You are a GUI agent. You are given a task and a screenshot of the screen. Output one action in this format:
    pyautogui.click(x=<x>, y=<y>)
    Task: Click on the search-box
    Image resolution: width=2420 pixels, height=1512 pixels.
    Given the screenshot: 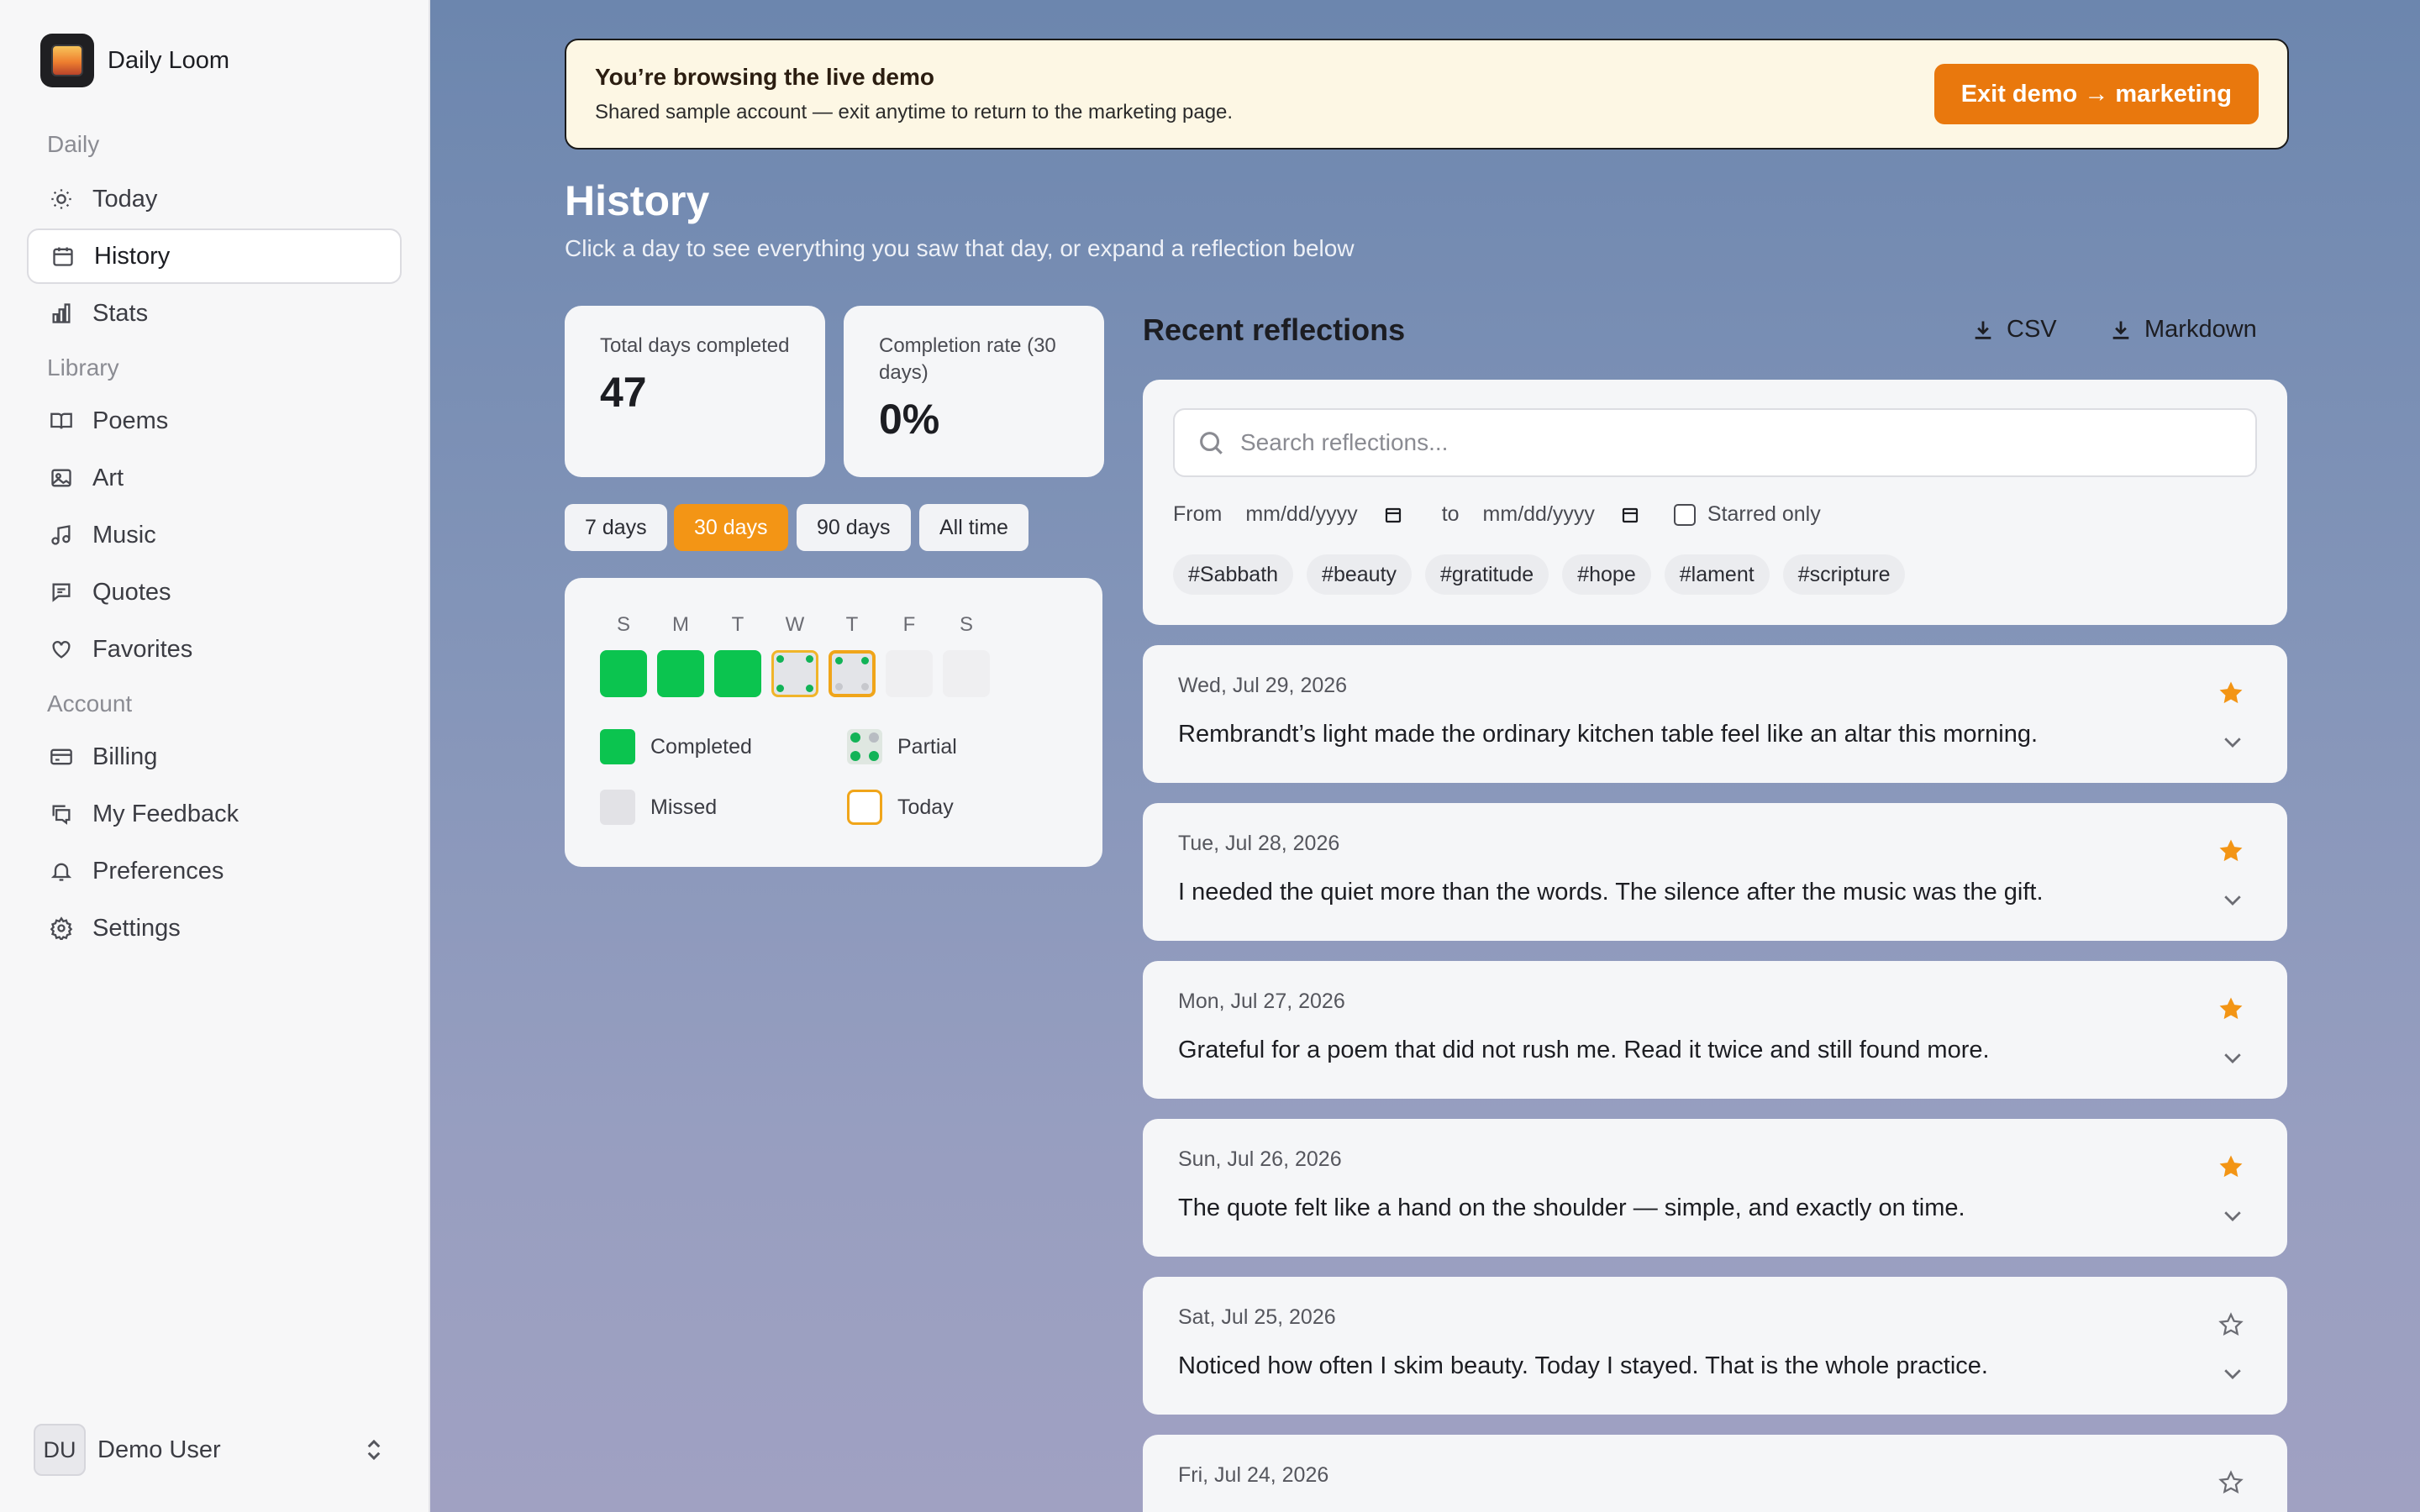 What is the action you would take?
    pyautogui.click(x=1715, y=442)
    